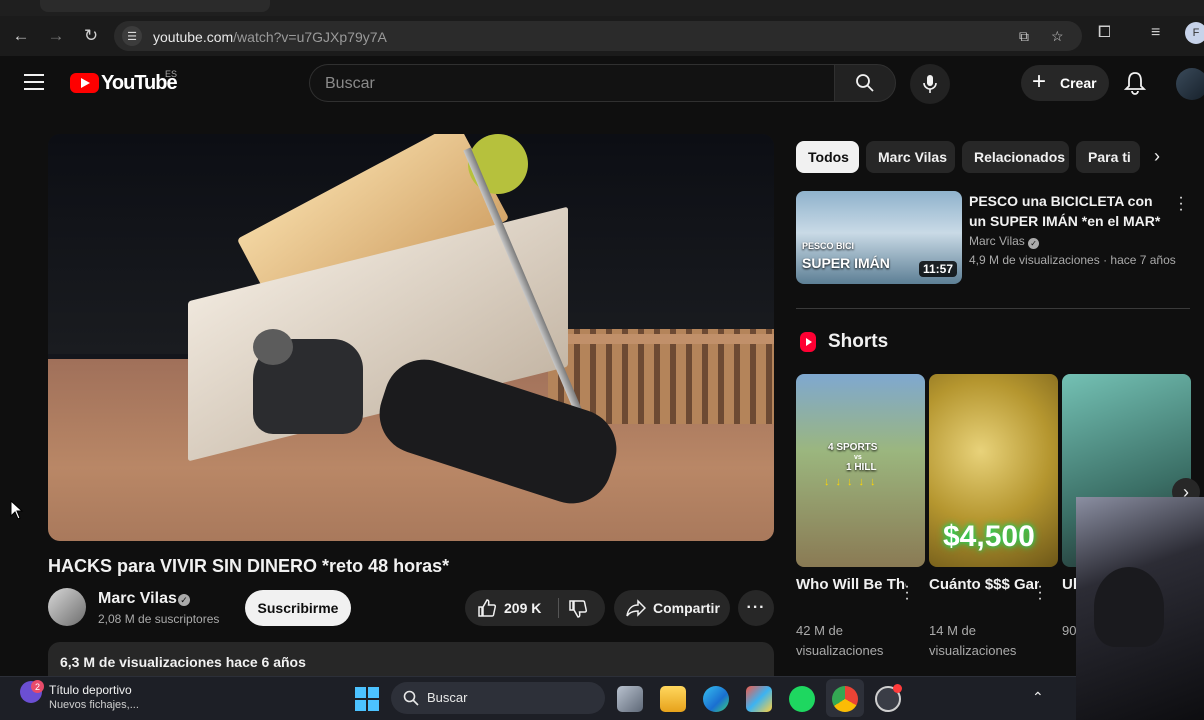 The image size is (1204, 720). Describe the element at coordinates (630, 699) in the screenshot. I see `task-view-icon` at that location.